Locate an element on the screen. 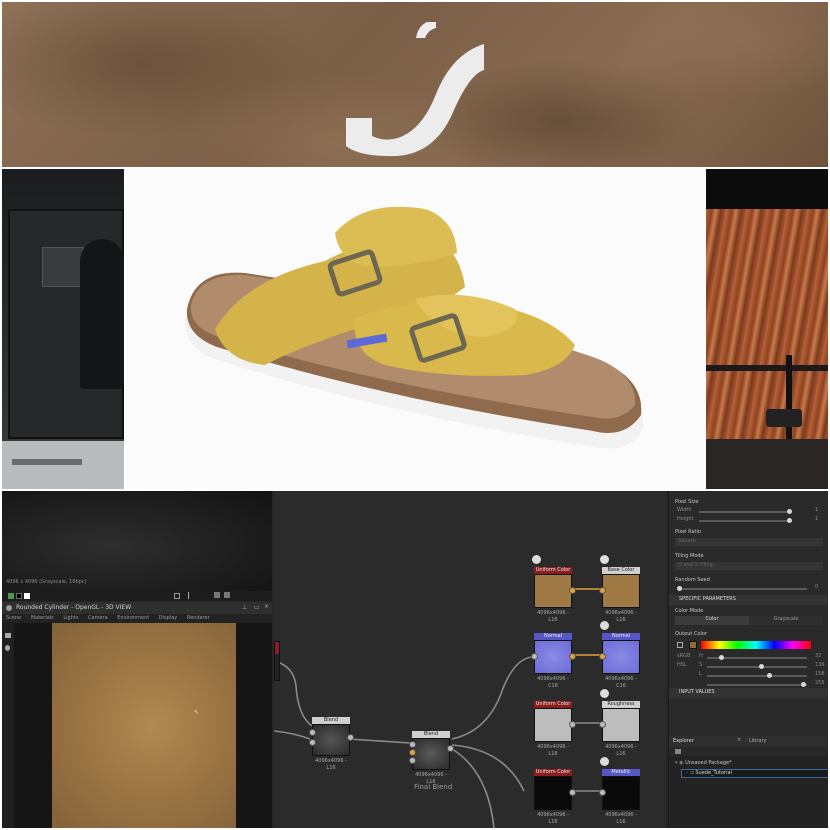  new-package-icon is located at coordinates (678, 751).